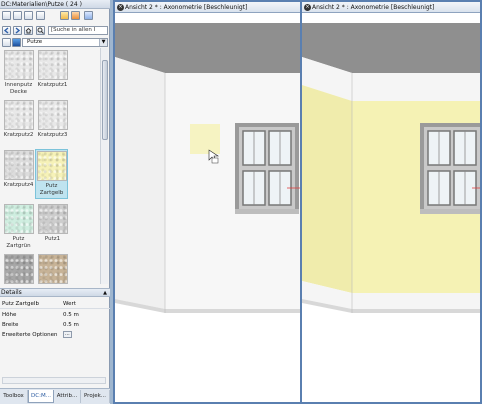 This screenshot has height=404, width=482. I want to click on details-key: Höhe, so click(9, 315).